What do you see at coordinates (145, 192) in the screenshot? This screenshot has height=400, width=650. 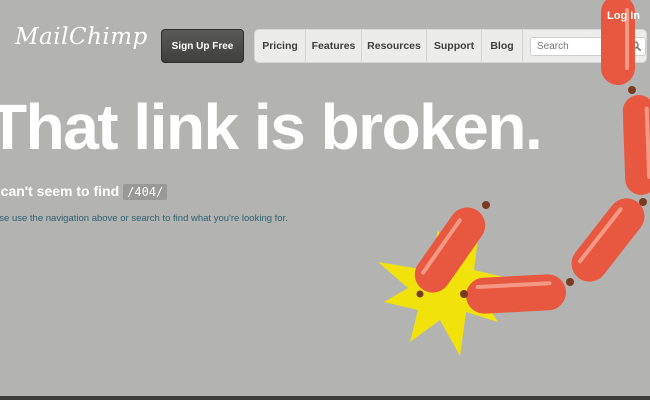 I see `missing-path-code: /404/` at bounding box center [145, 192].